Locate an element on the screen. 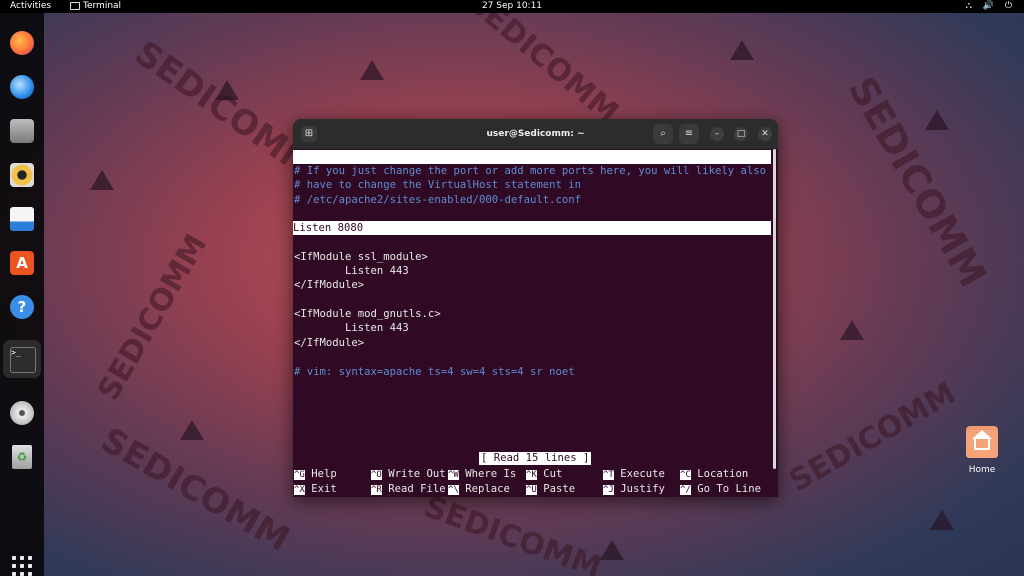 This screenshot has width=1024, height=576. dock-terminal: >_ is located at coordinates (22, 359).